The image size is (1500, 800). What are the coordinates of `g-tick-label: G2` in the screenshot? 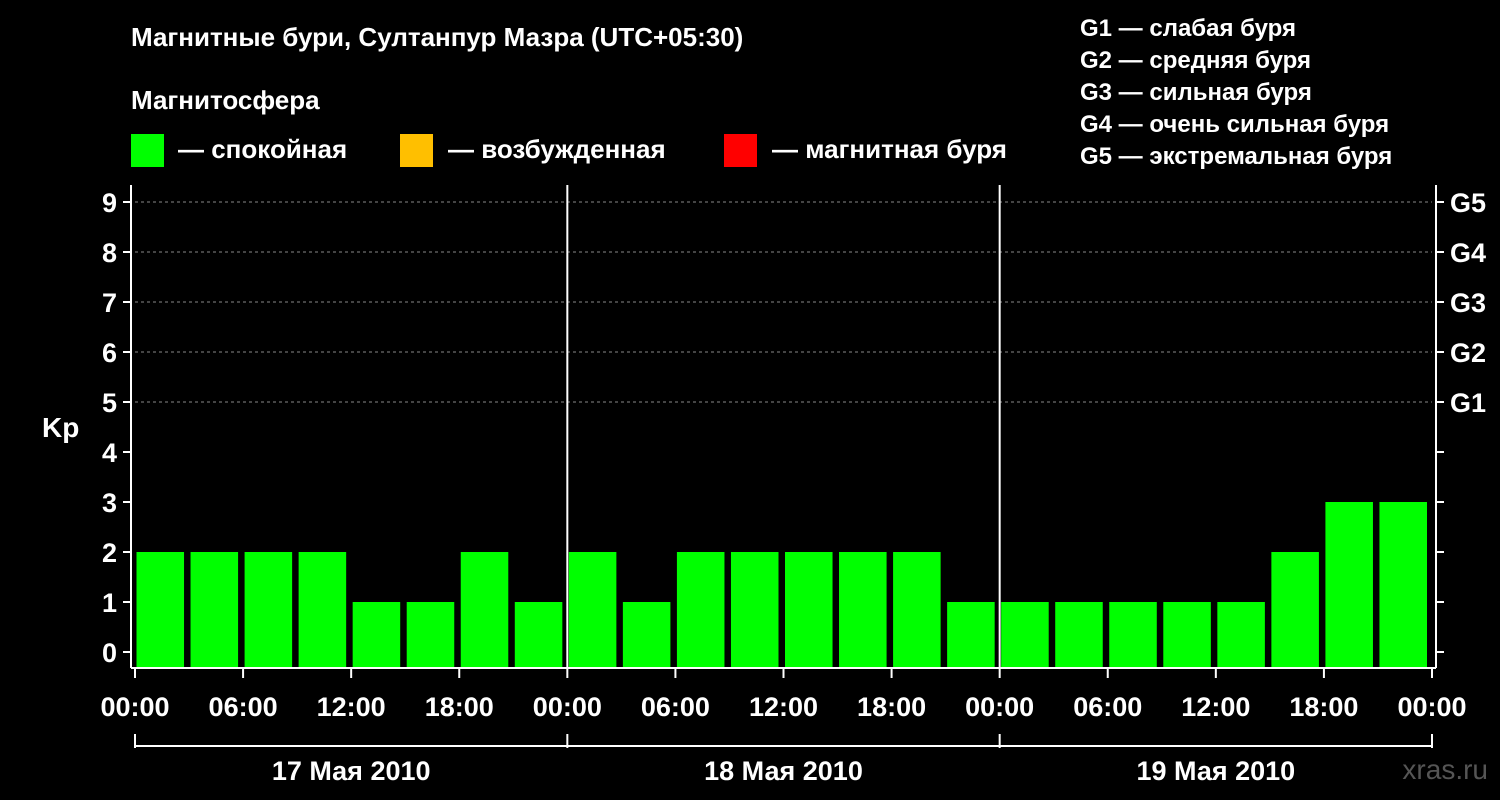 It's located at (1468, 353).